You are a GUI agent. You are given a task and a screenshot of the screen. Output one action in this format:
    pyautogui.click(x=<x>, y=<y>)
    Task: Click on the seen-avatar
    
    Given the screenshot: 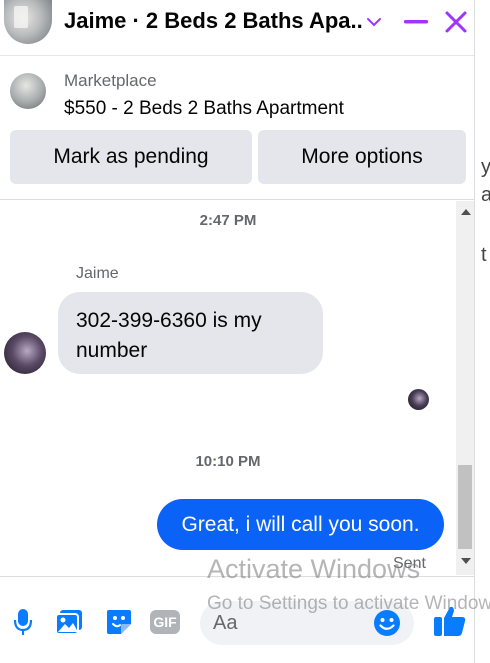 What is the action you would take?
    pyautogui.click(x=418, y=399)
    